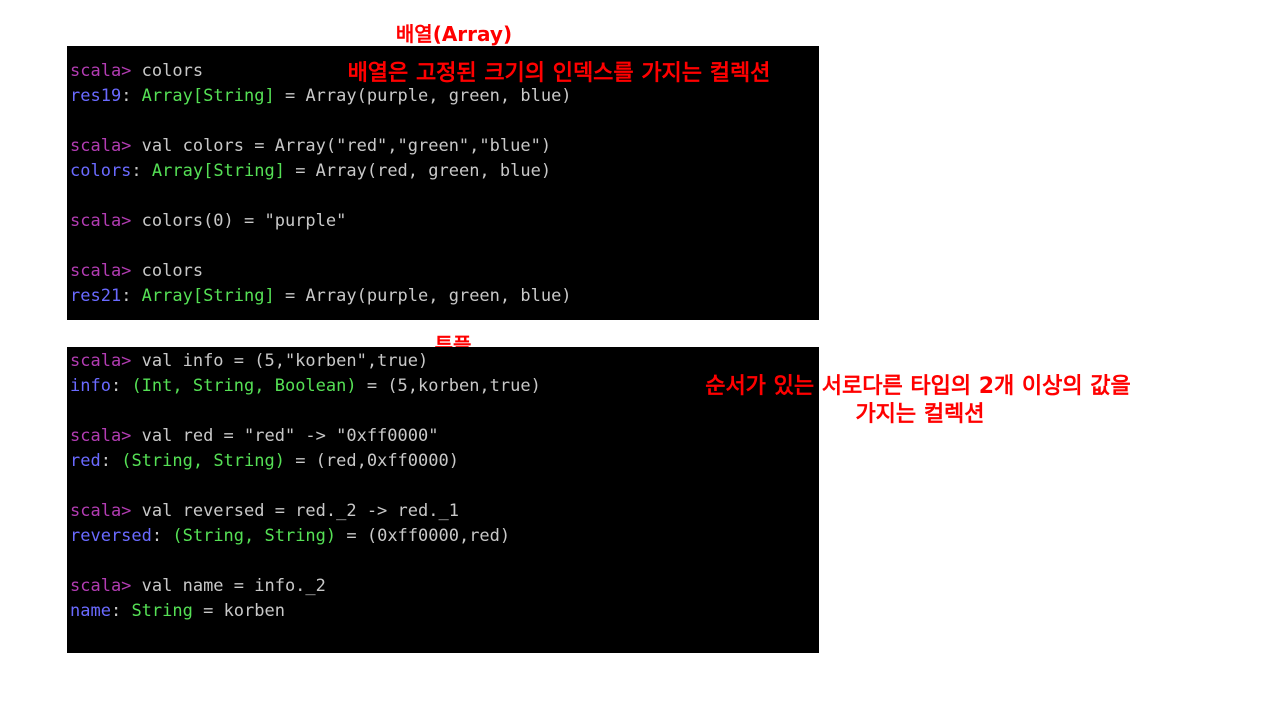 The height and width of the screenshot is (720, 1280). What do you see at coordinates (244, 386) in the screenshot?
I see `result-type: (Int, String, Boolean)` at bounding box center [244, 386].